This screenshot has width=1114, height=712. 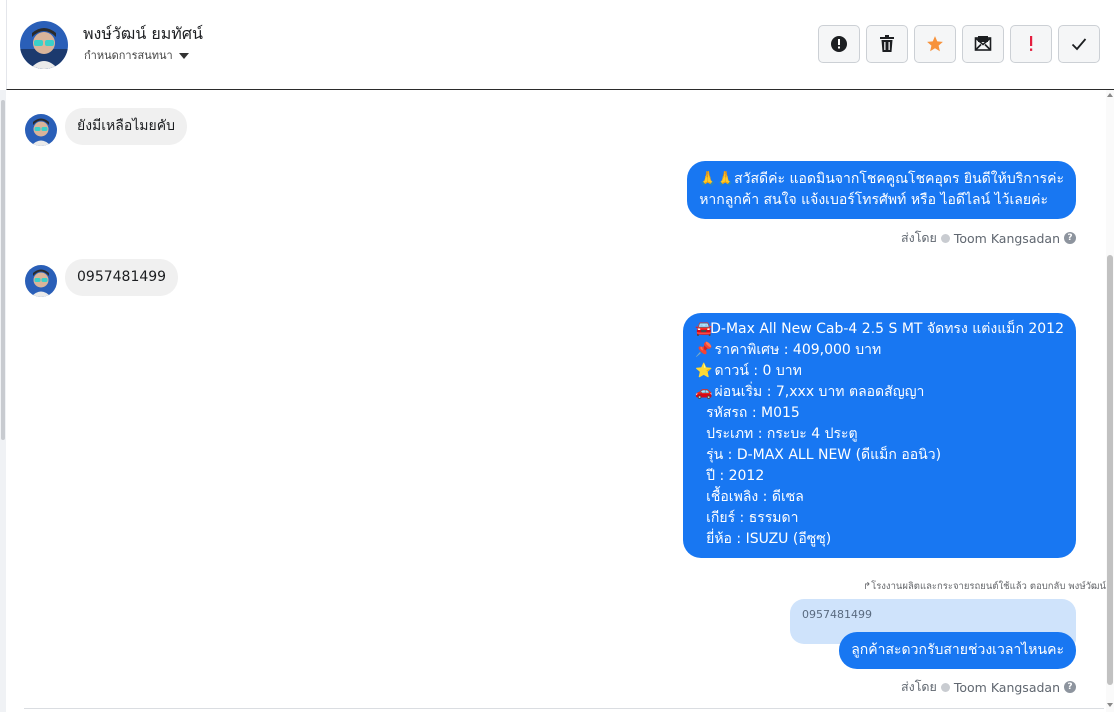 I want to click on message-line: ยี่ห้อ : ISUZU (อีซูซุ), so click(x=769, y=539).